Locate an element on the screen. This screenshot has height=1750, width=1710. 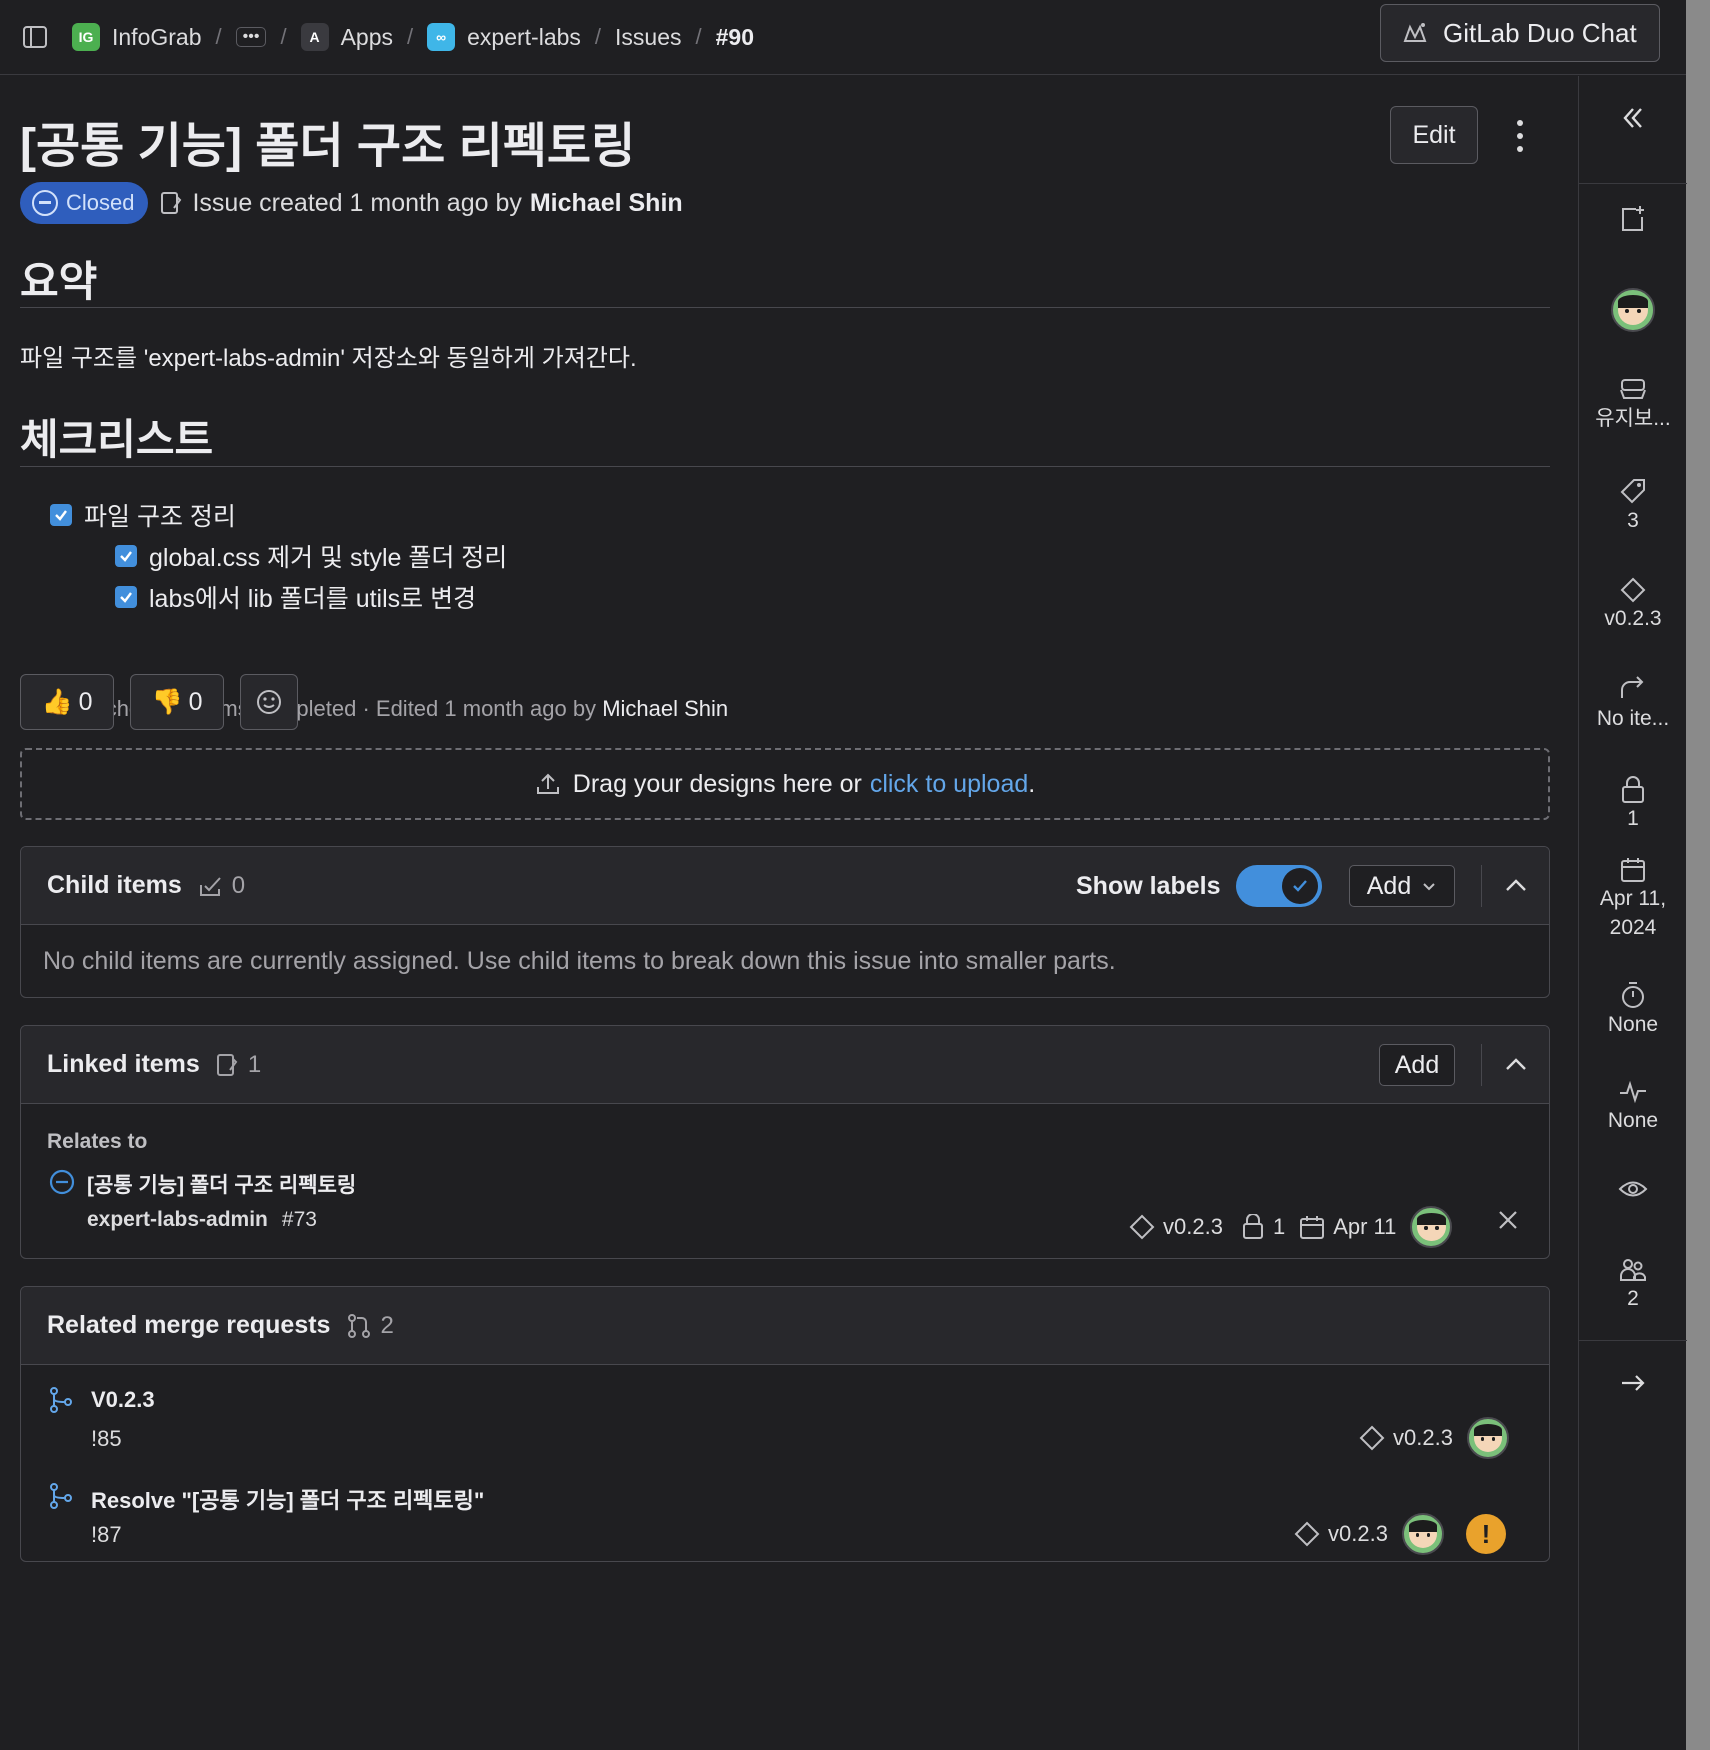
add-label: Add is located at coordinates (1389, 885).